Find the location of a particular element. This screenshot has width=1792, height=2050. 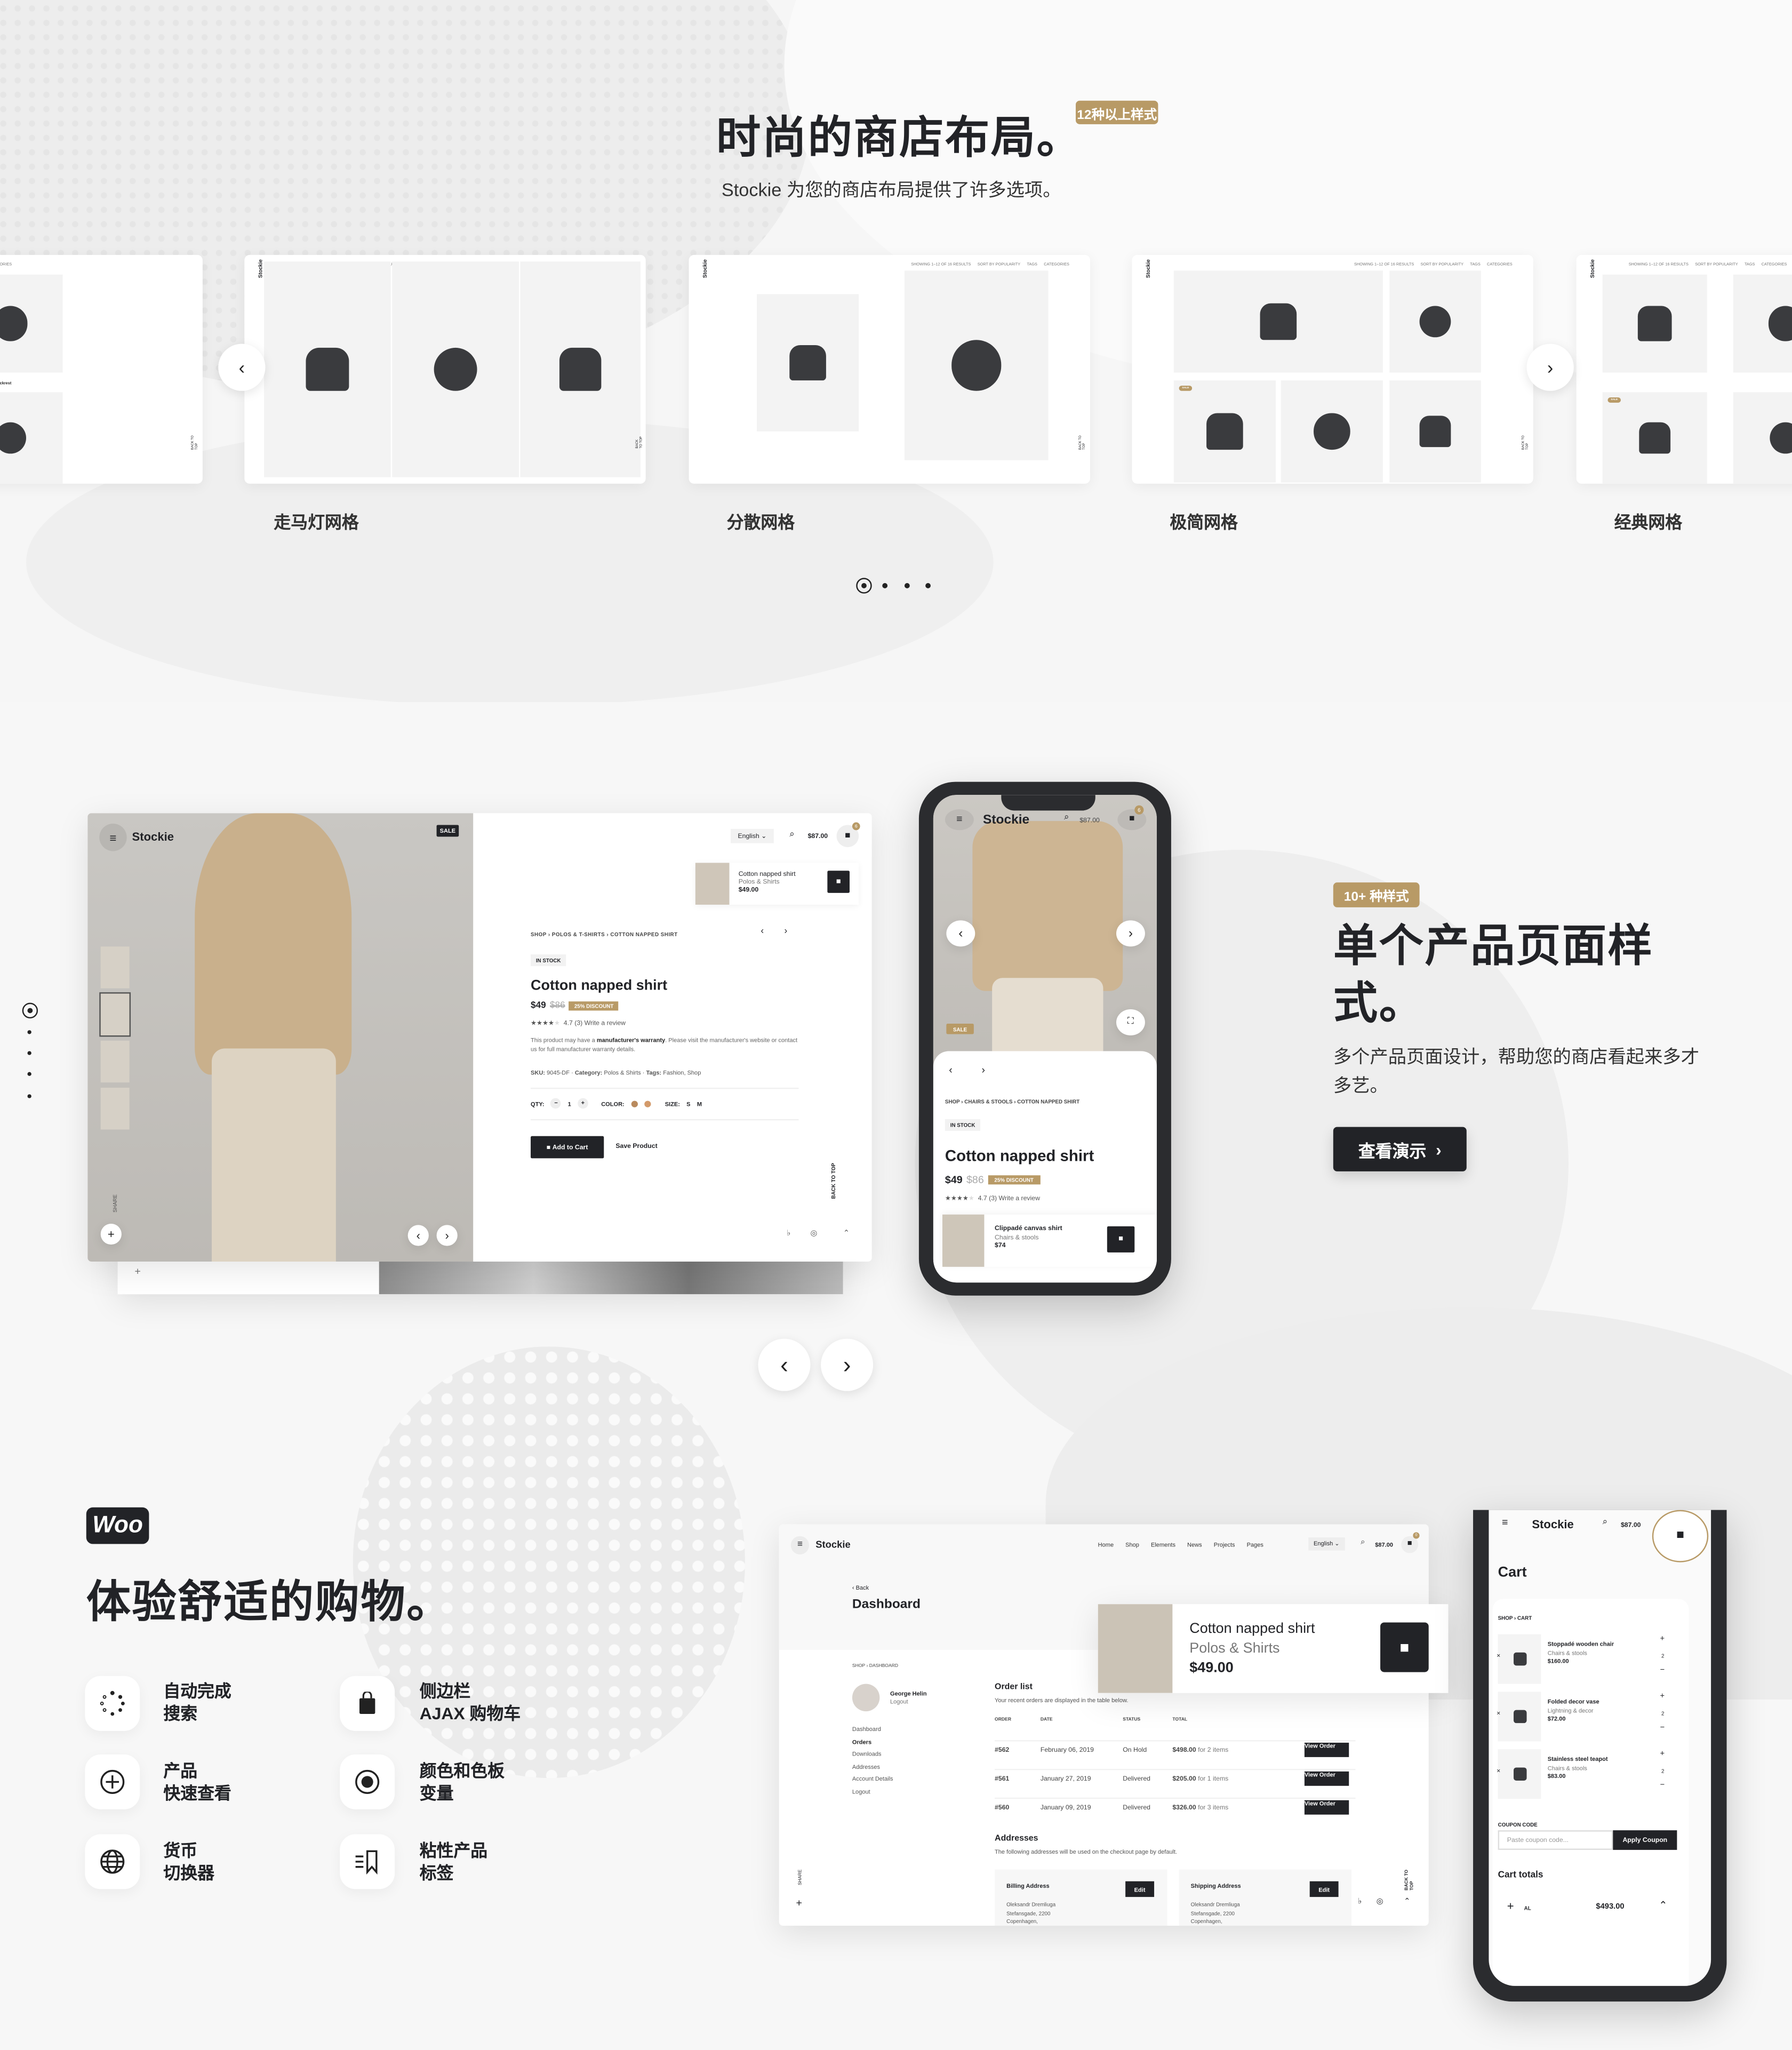

prev-product-button: ‹ is located at coordinates (951, 1070).